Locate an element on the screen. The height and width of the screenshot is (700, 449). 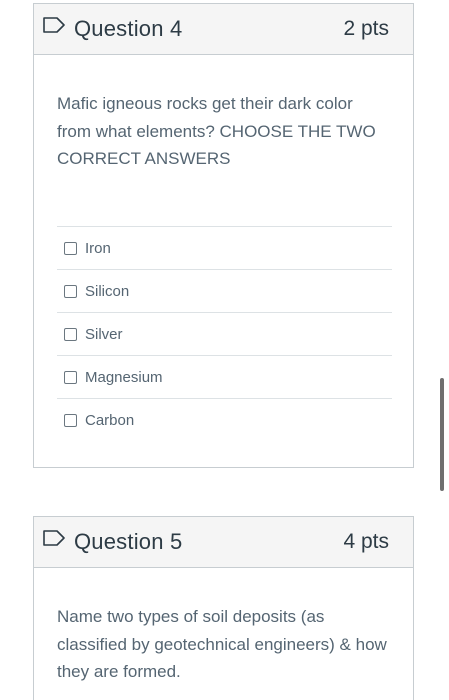
answer-label: Iron is located at coordinates (98, 248).